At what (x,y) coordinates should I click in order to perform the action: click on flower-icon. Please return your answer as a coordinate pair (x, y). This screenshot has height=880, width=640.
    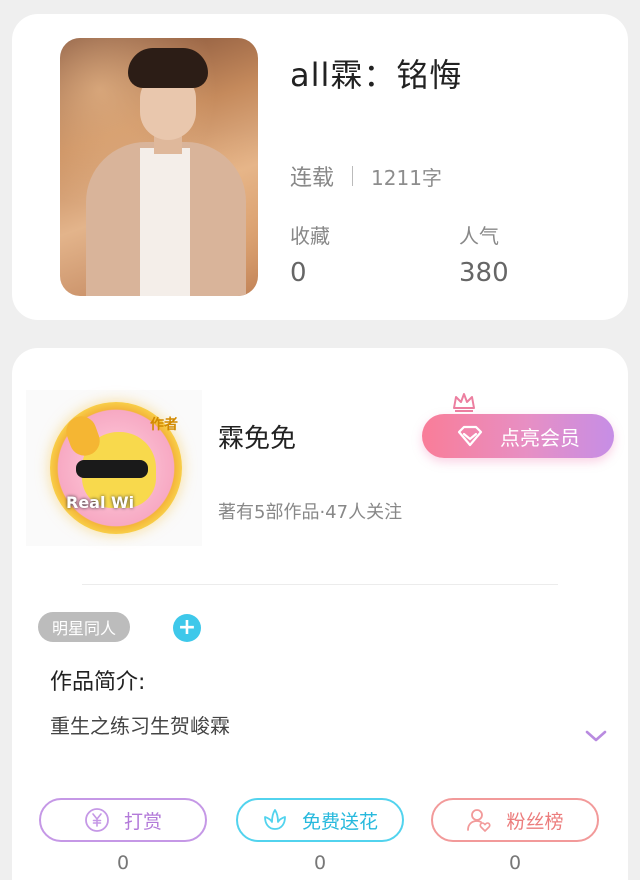
    Looking at the image, I should click on (275, 819).